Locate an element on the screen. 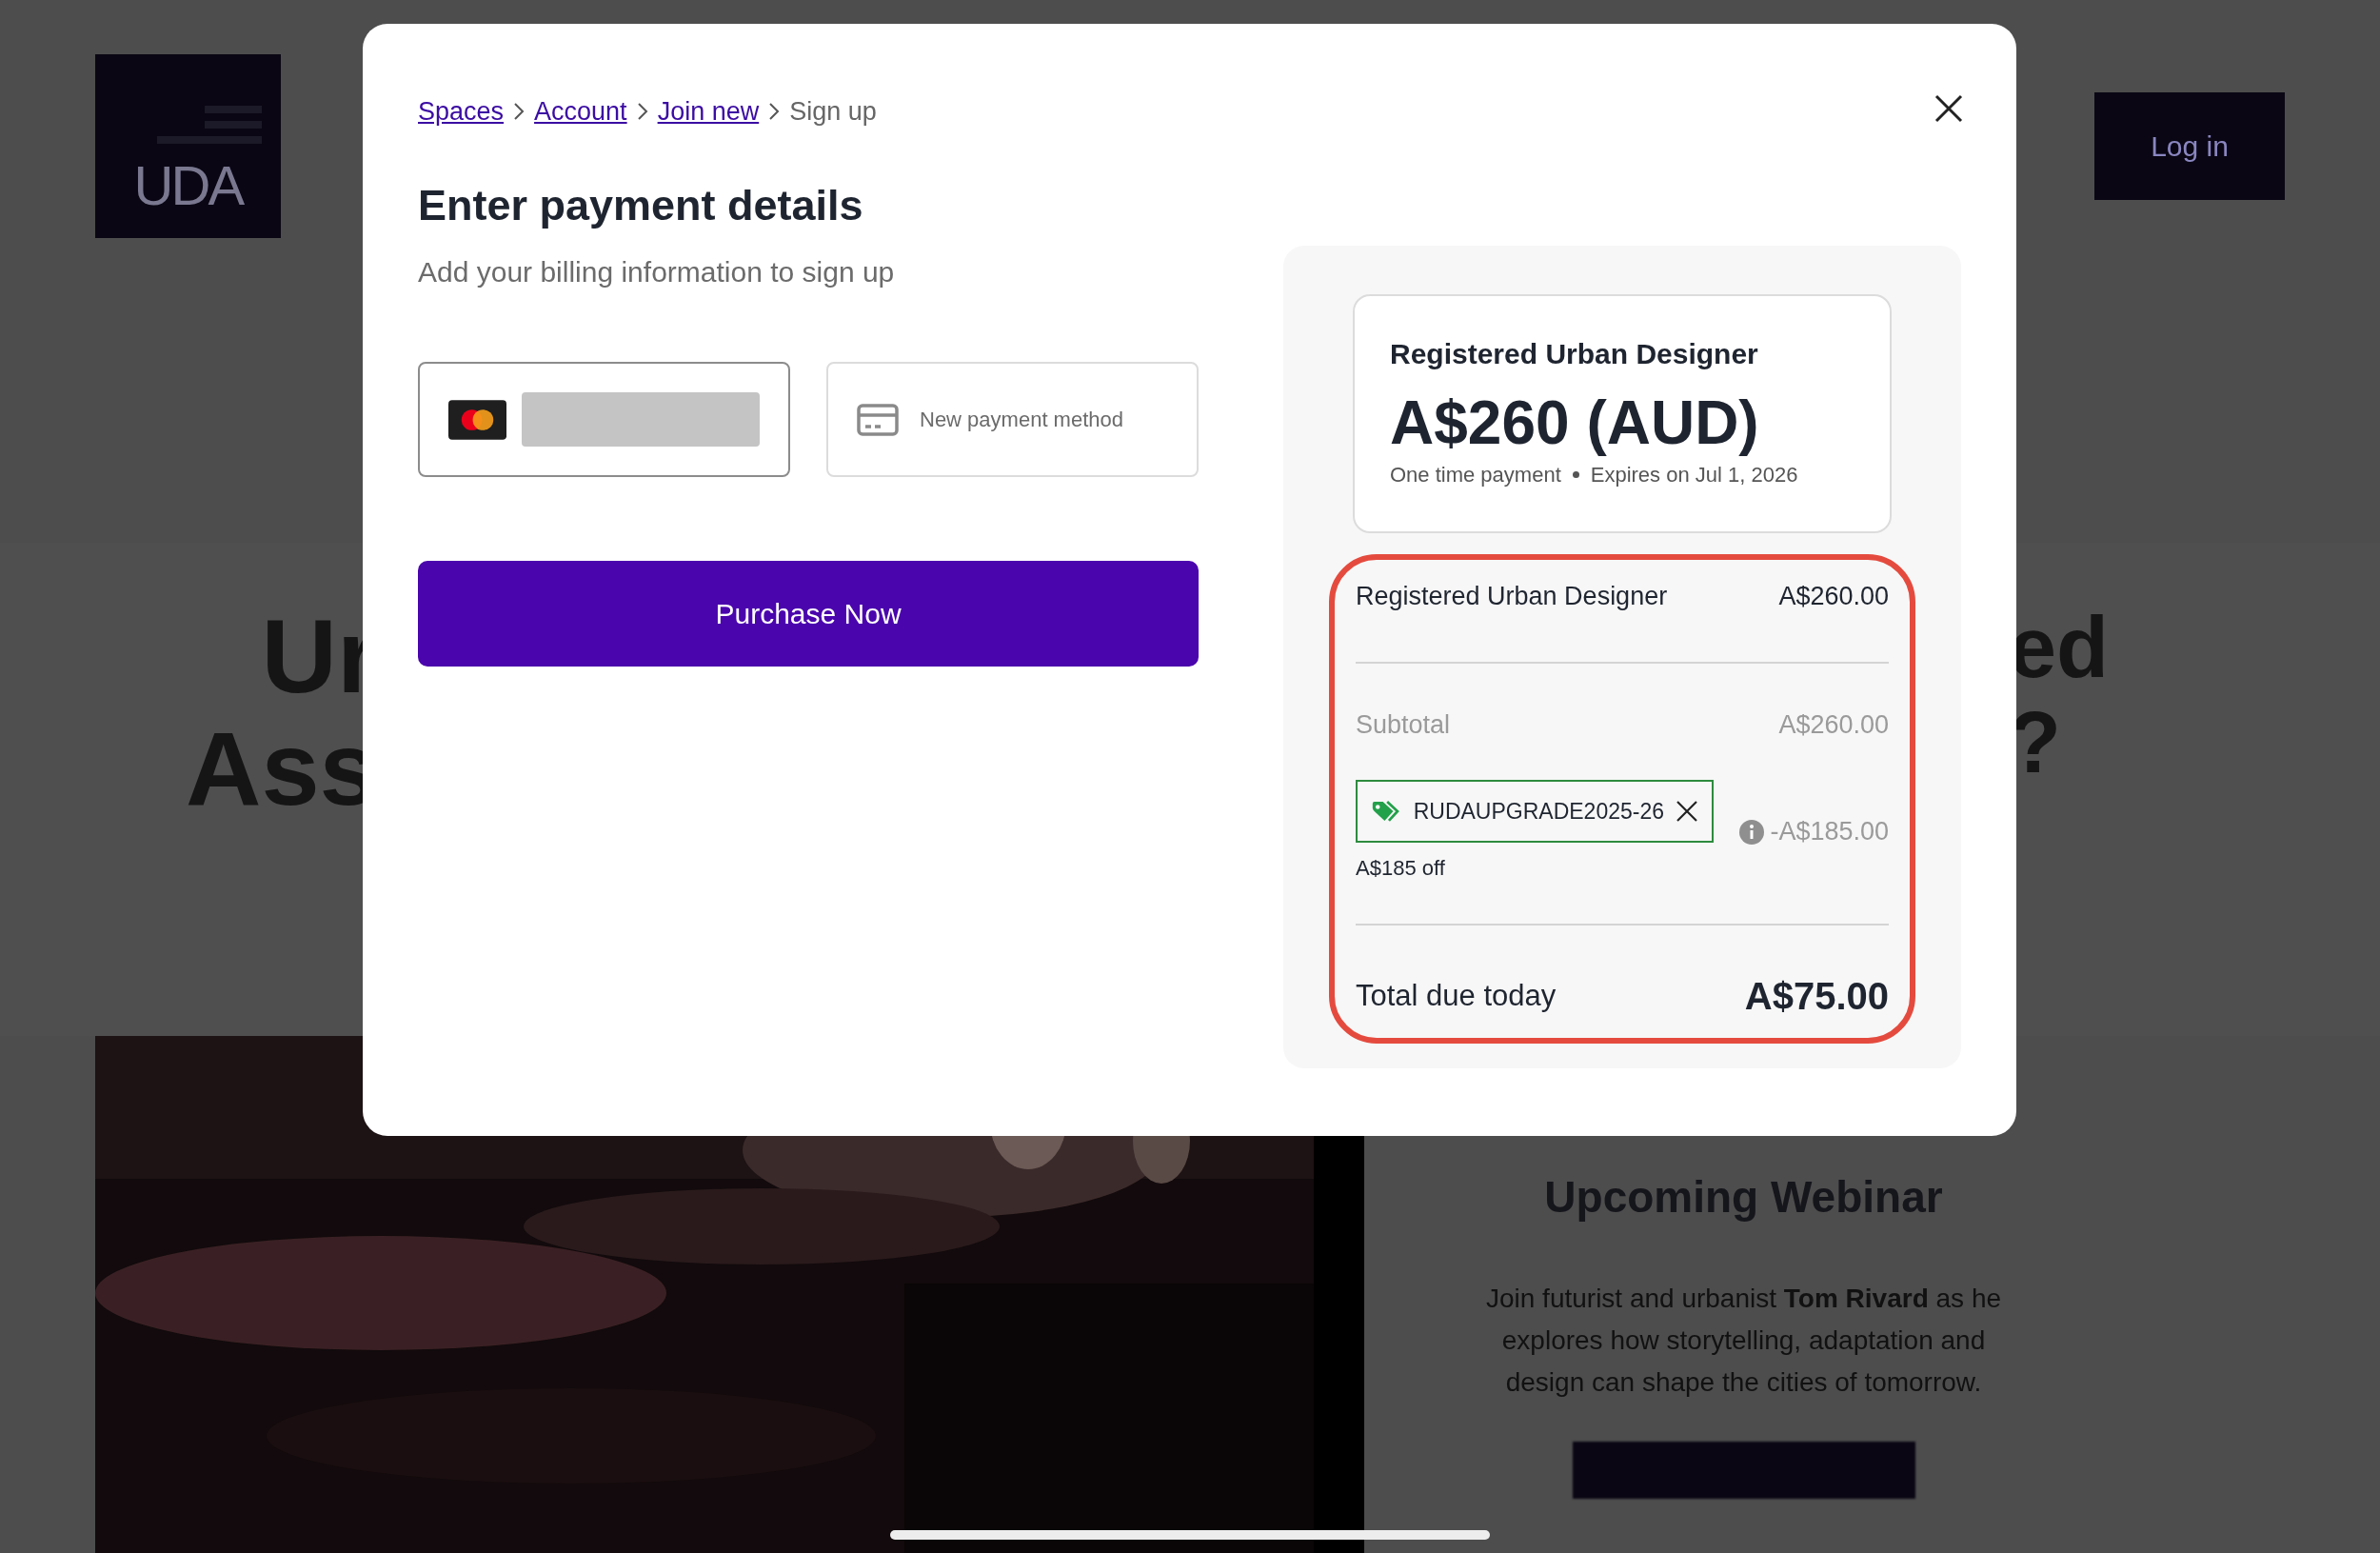  dialog-title: Enter payment details is located at coordinates (641, 205).